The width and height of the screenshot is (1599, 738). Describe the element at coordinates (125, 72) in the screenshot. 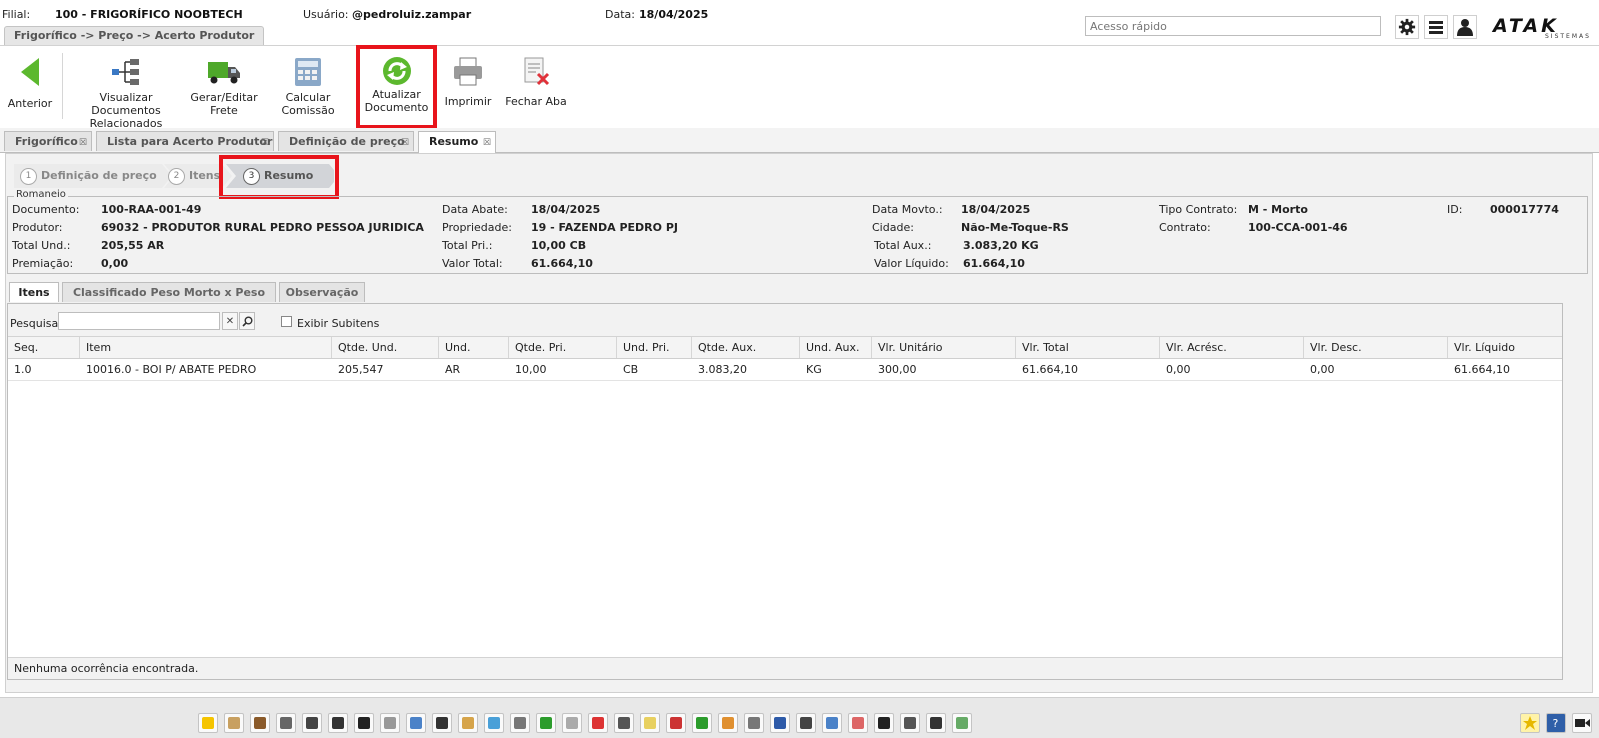

I see `hierarchy-icon` at that location.